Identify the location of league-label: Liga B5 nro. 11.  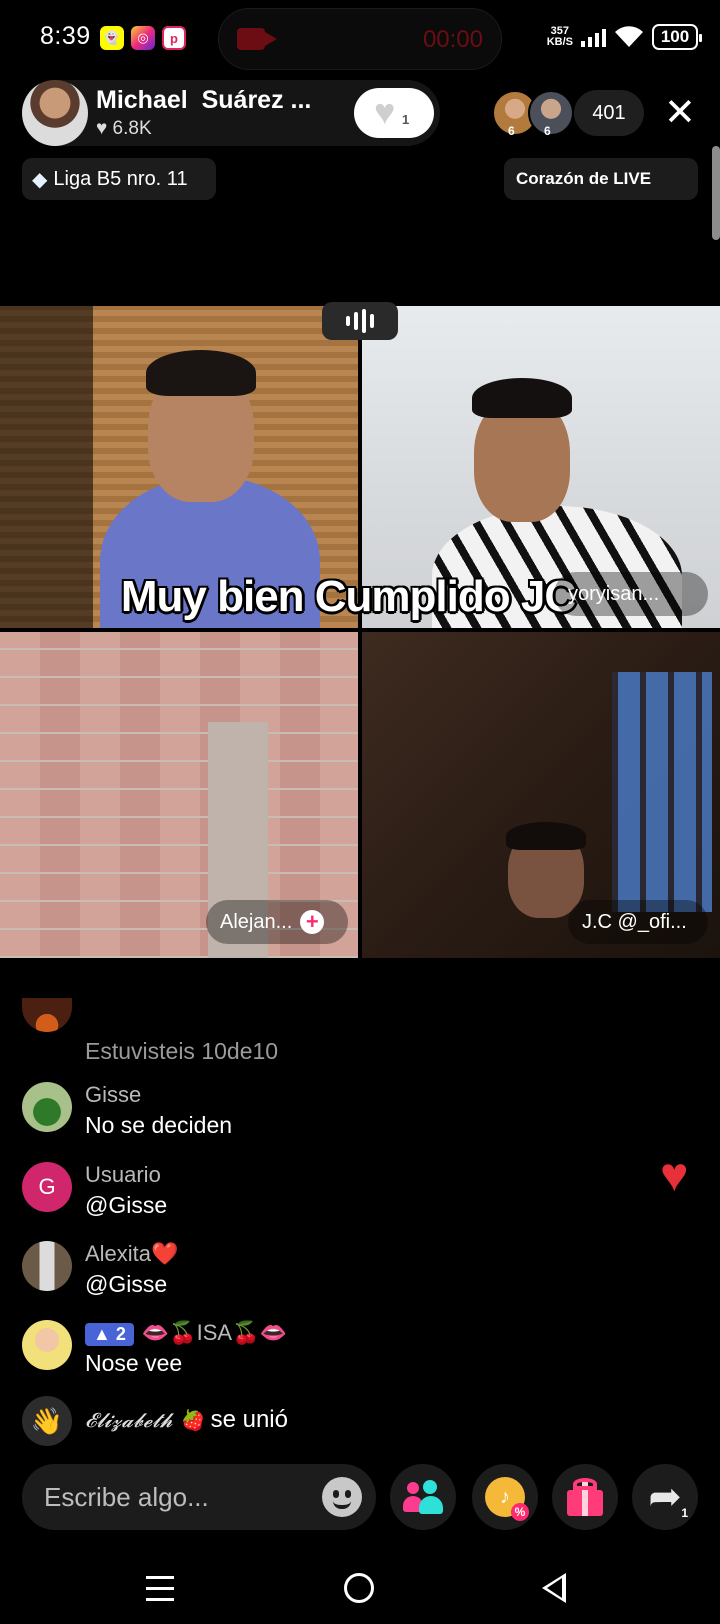
(120, 178).